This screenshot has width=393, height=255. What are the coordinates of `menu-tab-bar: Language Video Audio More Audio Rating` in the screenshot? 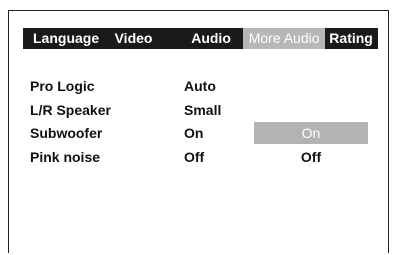 It's located at (200, 38).